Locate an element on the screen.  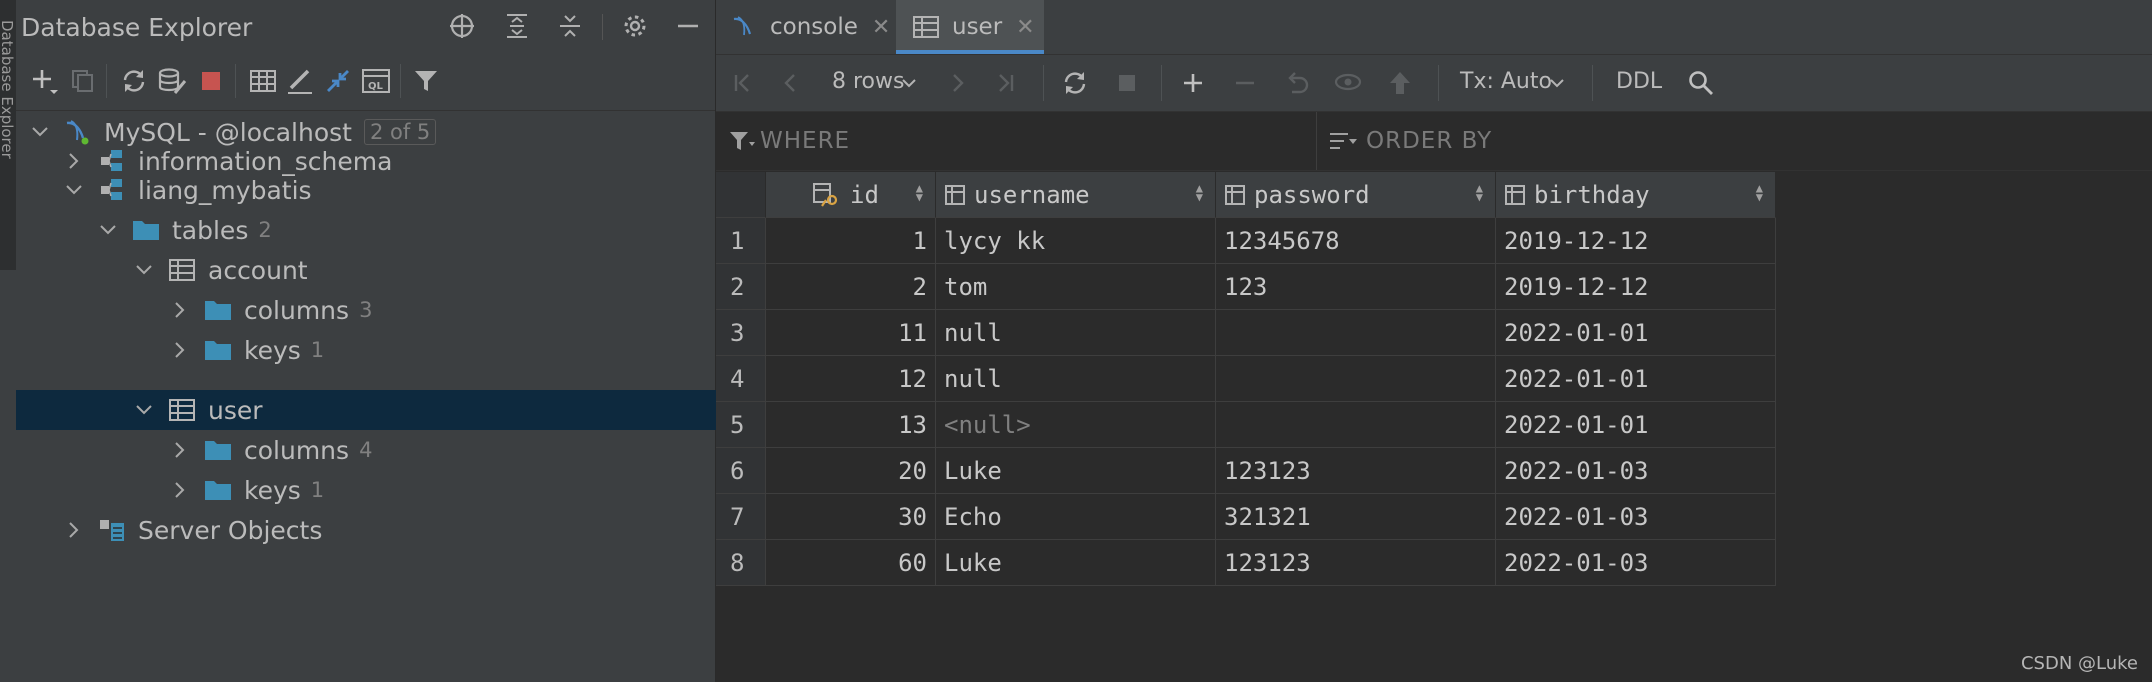
ddl-button: DDL is located at coordinates (1639, 81).